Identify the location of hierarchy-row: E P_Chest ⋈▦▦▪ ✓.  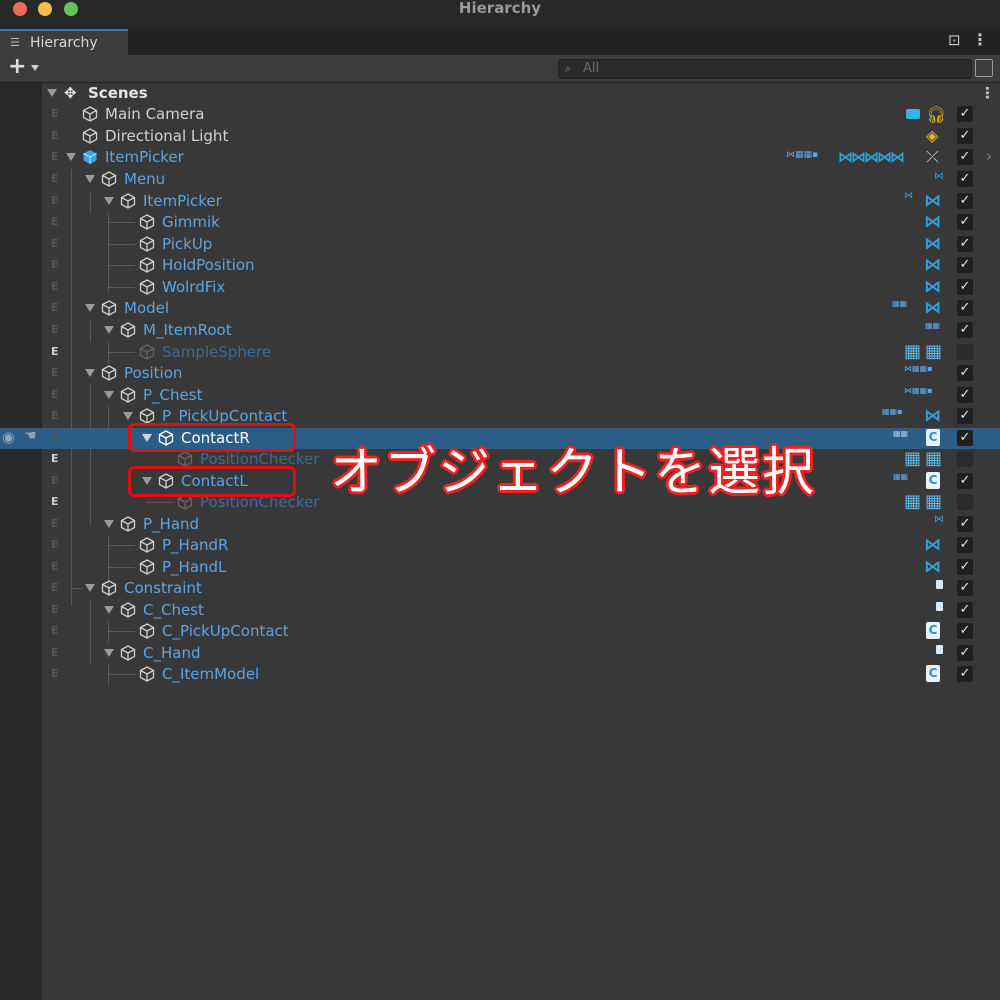
(500, 395).